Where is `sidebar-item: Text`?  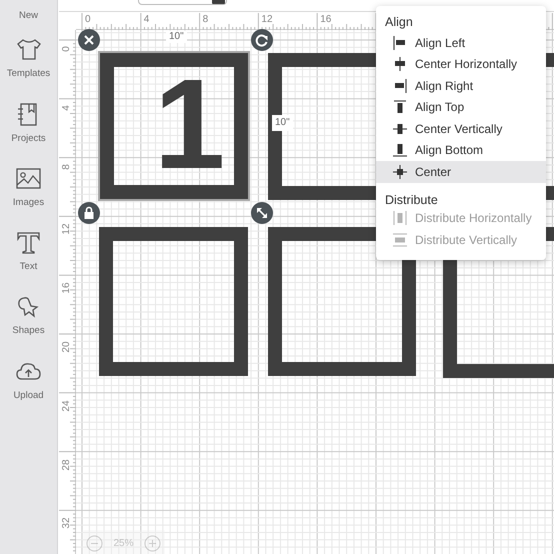 sidebar-item: Text is located at coordinates (28, 252).